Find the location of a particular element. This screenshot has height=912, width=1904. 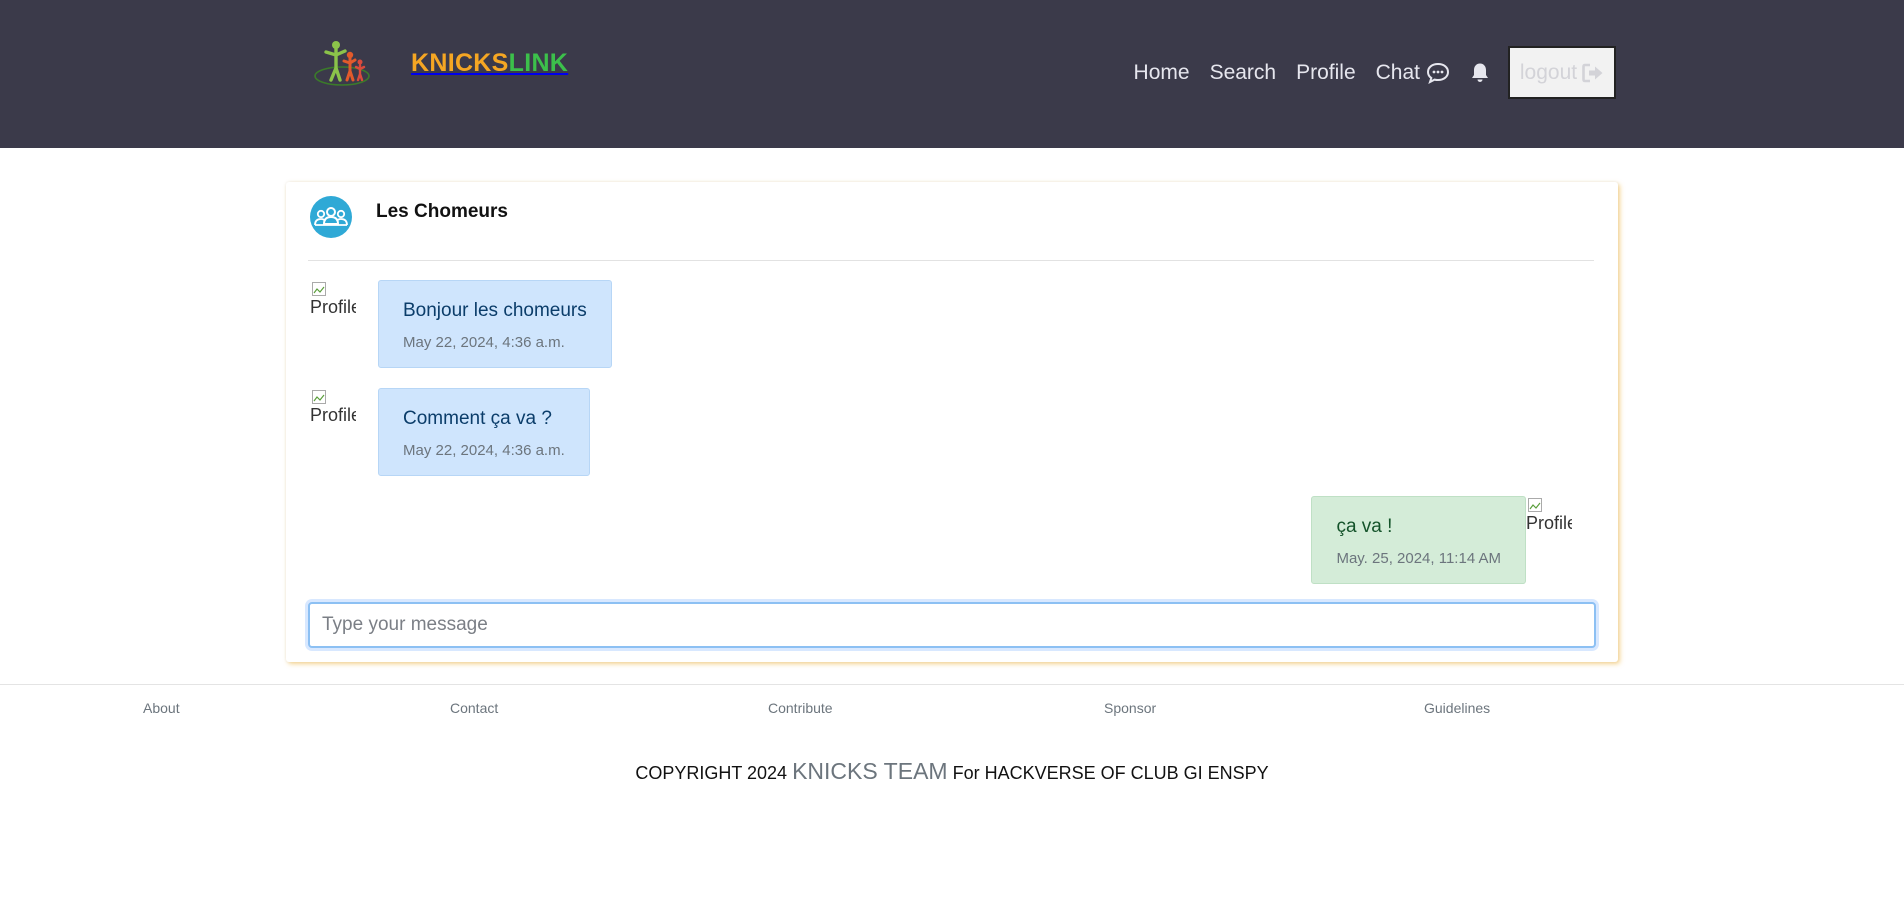

footer-link-sponsor: Sponsor is located at coordinates (1130, 708).